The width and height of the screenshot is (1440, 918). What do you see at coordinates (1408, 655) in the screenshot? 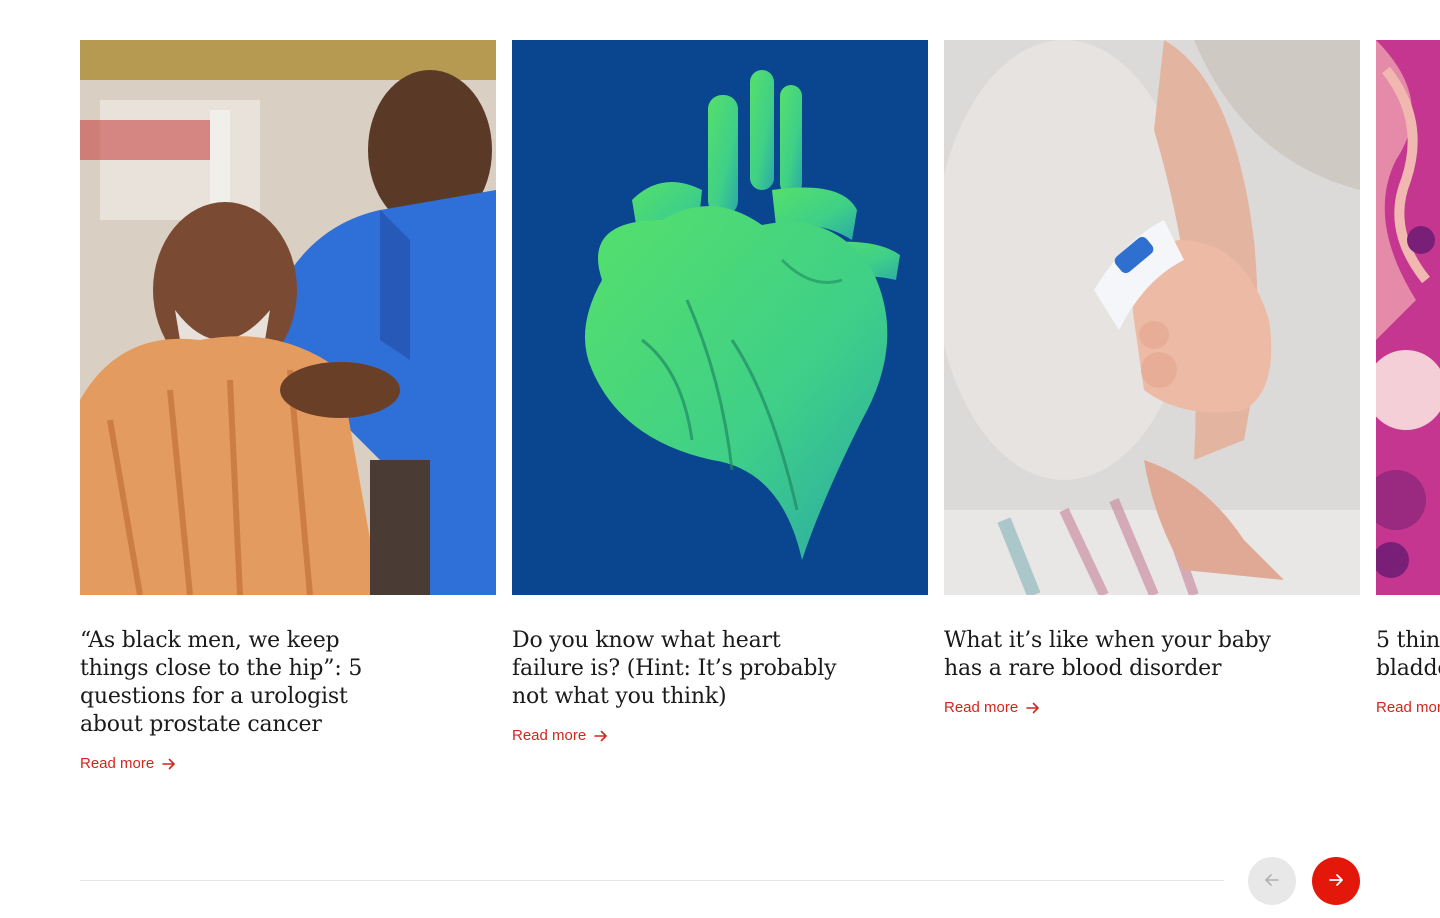
I see `article-title: 5 things to know about bladder cancer` at bounding box center [1408, 655].